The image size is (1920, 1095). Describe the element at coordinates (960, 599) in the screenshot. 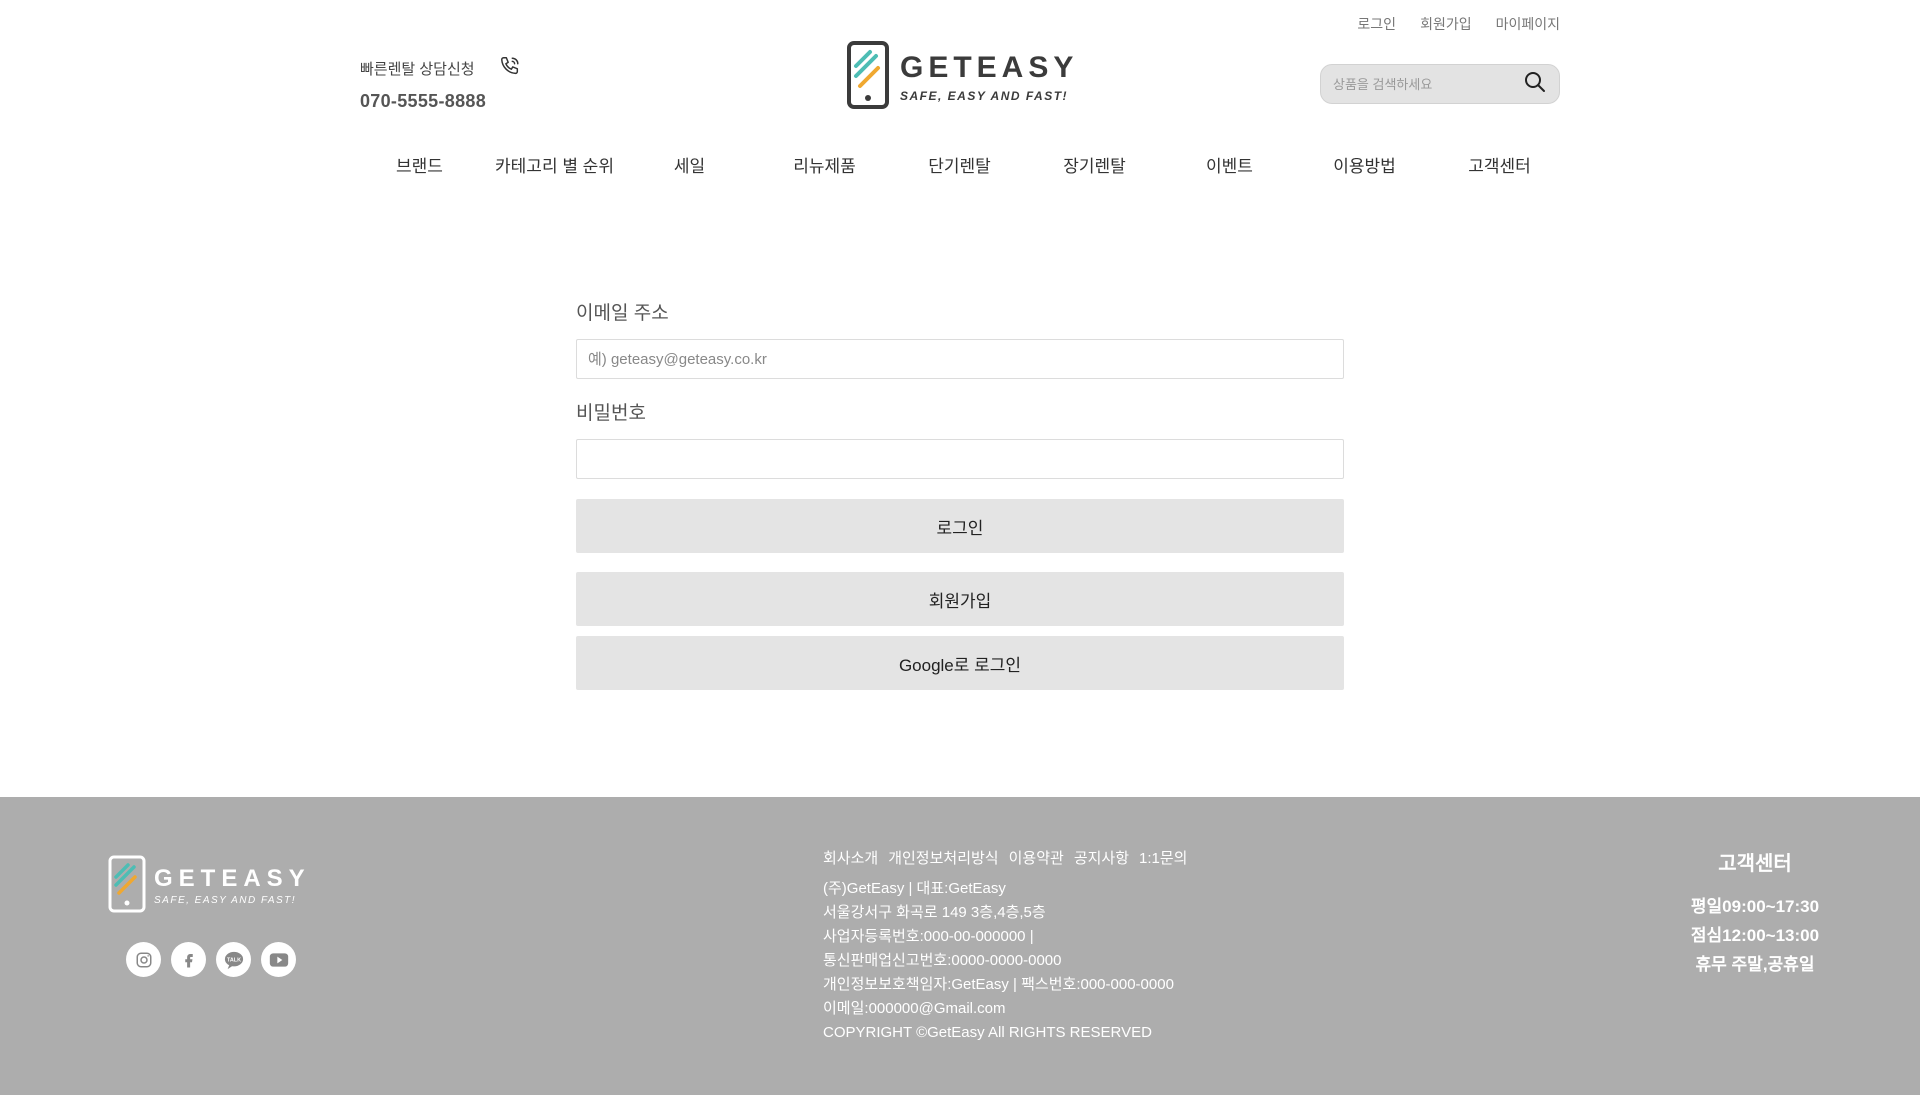

I see `signup-button: 회원가입` at that location.